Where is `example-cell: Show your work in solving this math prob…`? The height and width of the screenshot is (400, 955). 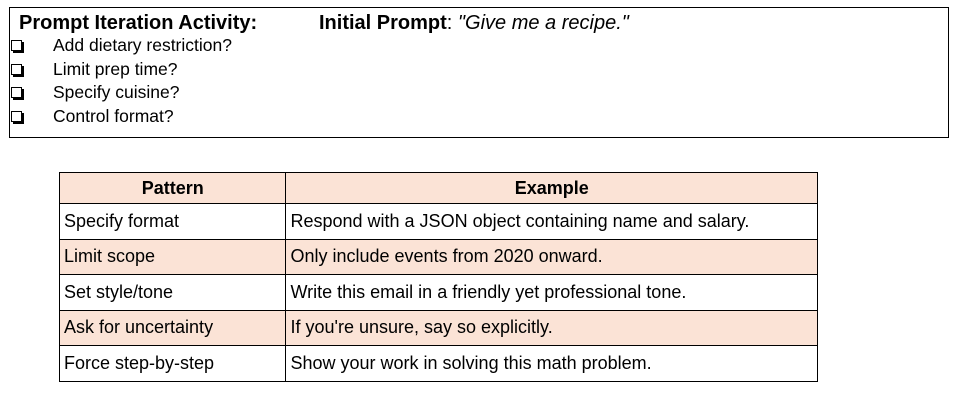 example-cell: Show your work in solving this math prob… is located at coordinates (551, 363).